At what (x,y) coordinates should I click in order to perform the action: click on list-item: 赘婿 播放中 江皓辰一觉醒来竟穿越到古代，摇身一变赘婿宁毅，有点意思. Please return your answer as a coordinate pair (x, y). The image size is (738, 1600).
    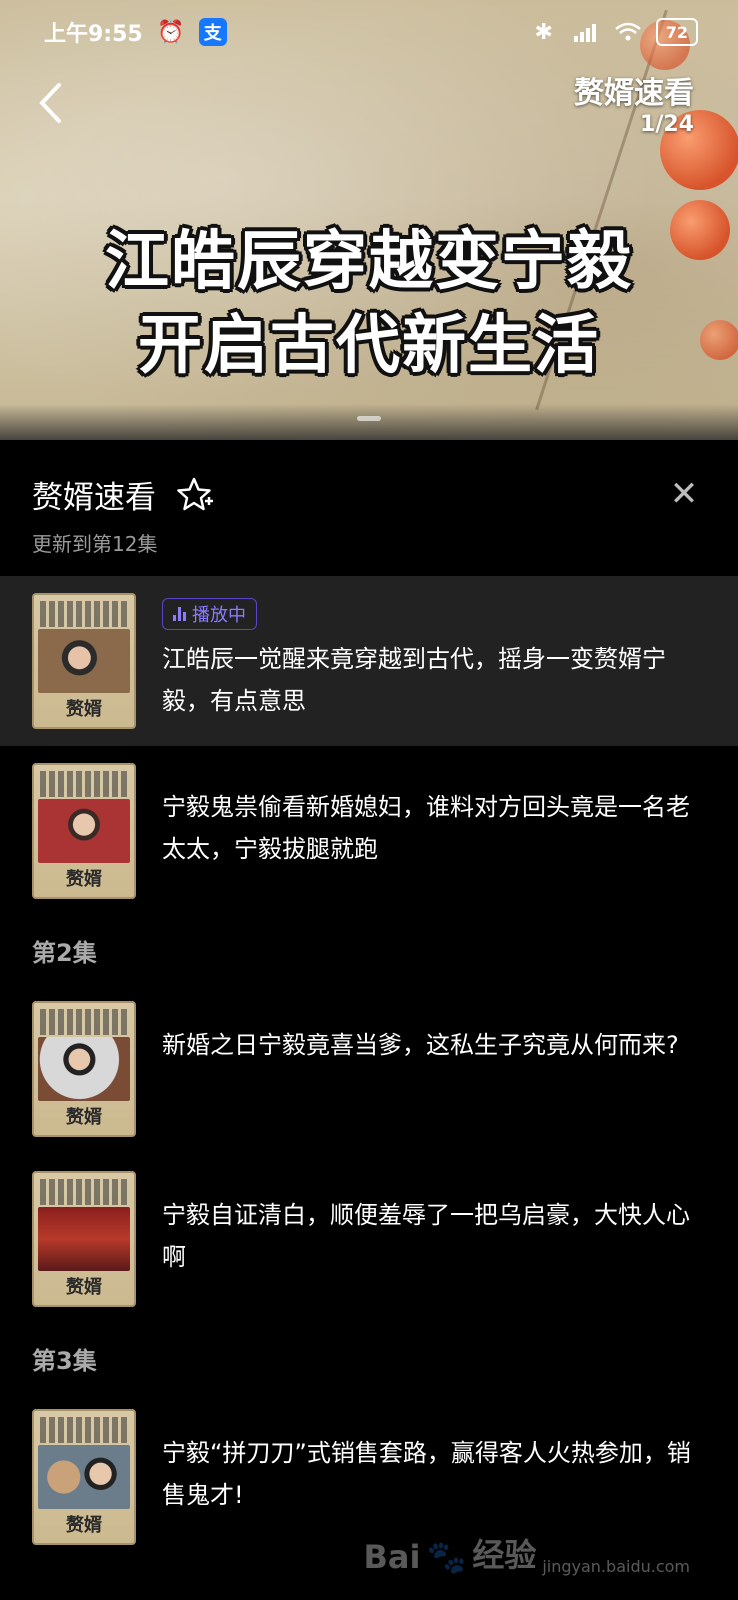
    Looking at the image, I should click on (369, 661).